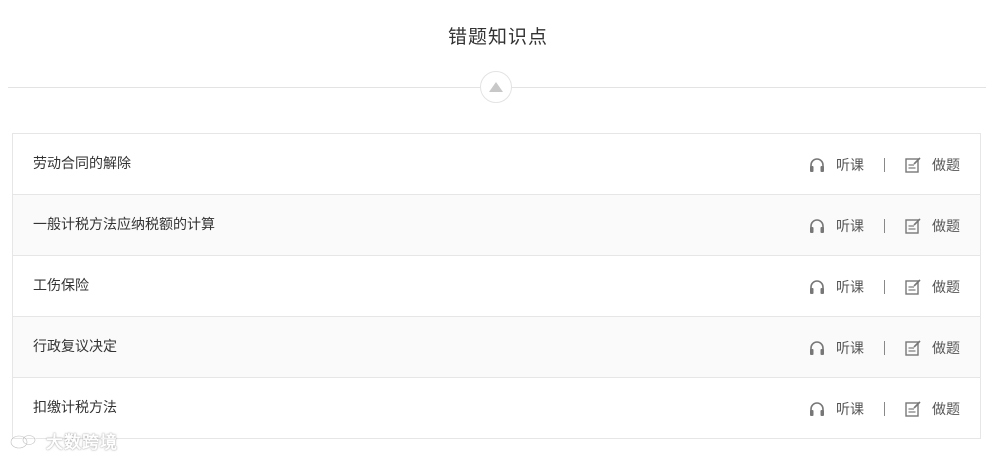  What do you see at coordinates (82, 164) in the screenshot?
I see `item-title: 劳动合同的解除` at bounding box center [82, 164].